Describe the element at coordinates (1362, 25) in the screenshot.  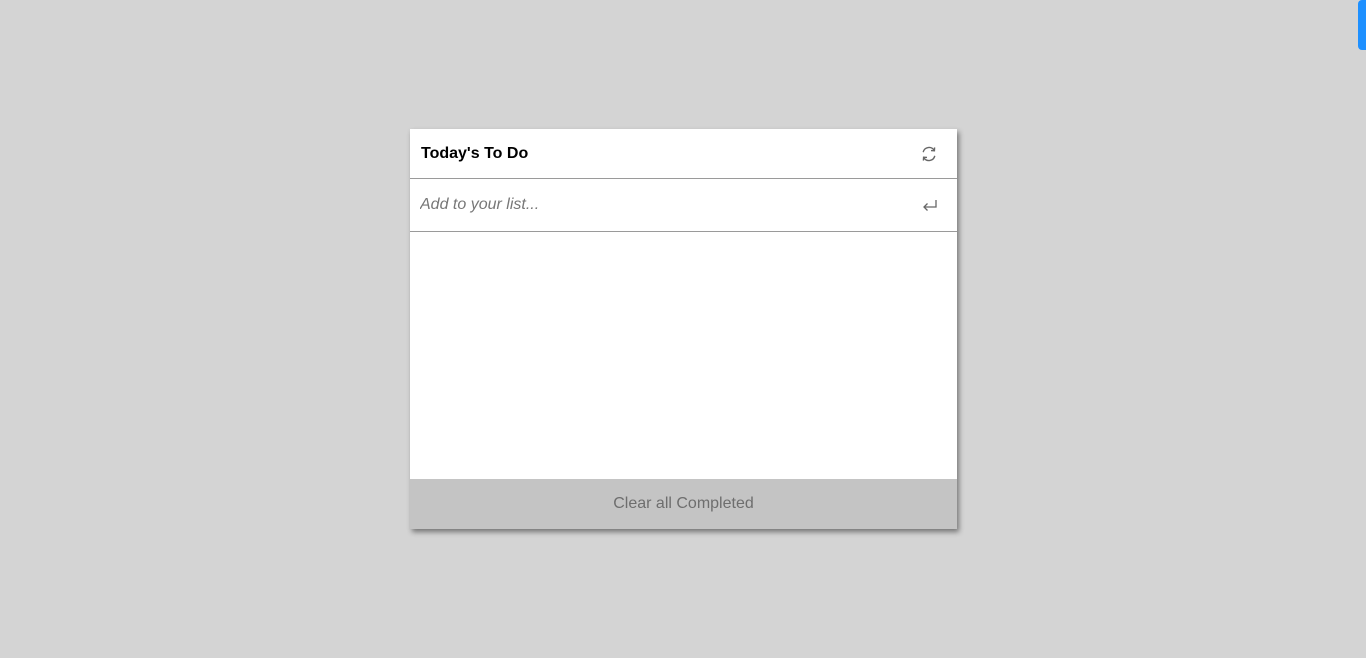
I see `edge-tab` at that location.